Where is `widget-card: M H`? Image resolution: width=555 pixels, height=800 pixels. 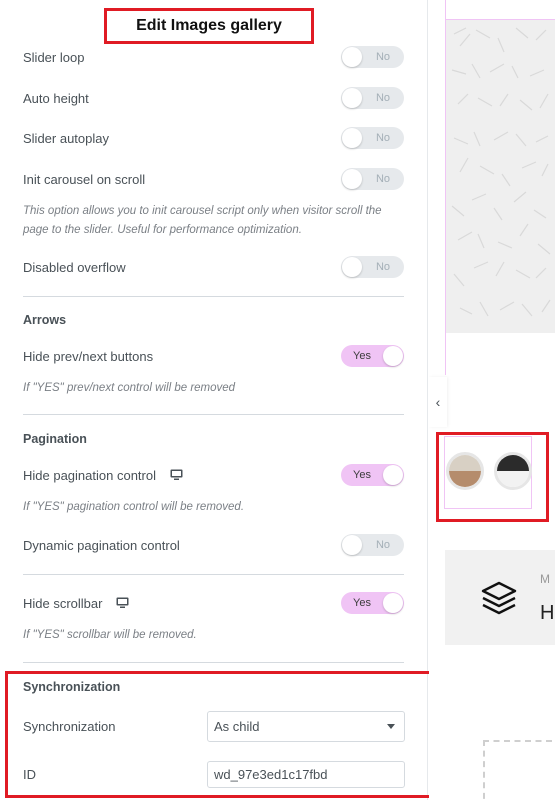 widget-card: M H is located at coordinates (500, 597).